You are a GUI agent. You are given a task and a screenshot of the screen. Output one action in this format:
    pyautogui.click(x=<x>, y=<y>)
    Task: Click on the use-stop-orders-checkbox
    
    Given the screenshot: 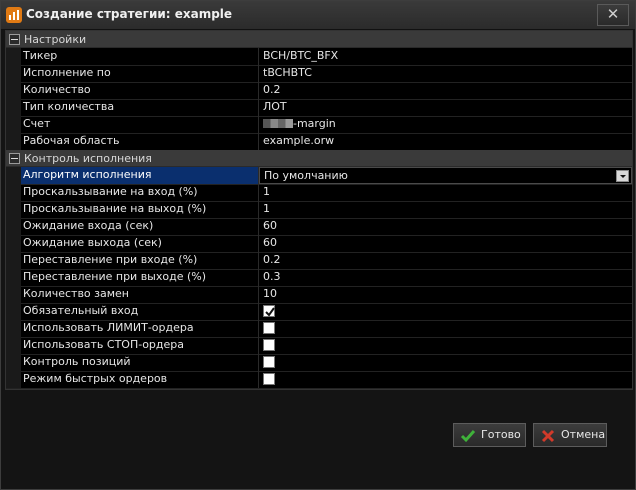 What is the action you would take?
    pyautogui.click(x=269, y=345)
    